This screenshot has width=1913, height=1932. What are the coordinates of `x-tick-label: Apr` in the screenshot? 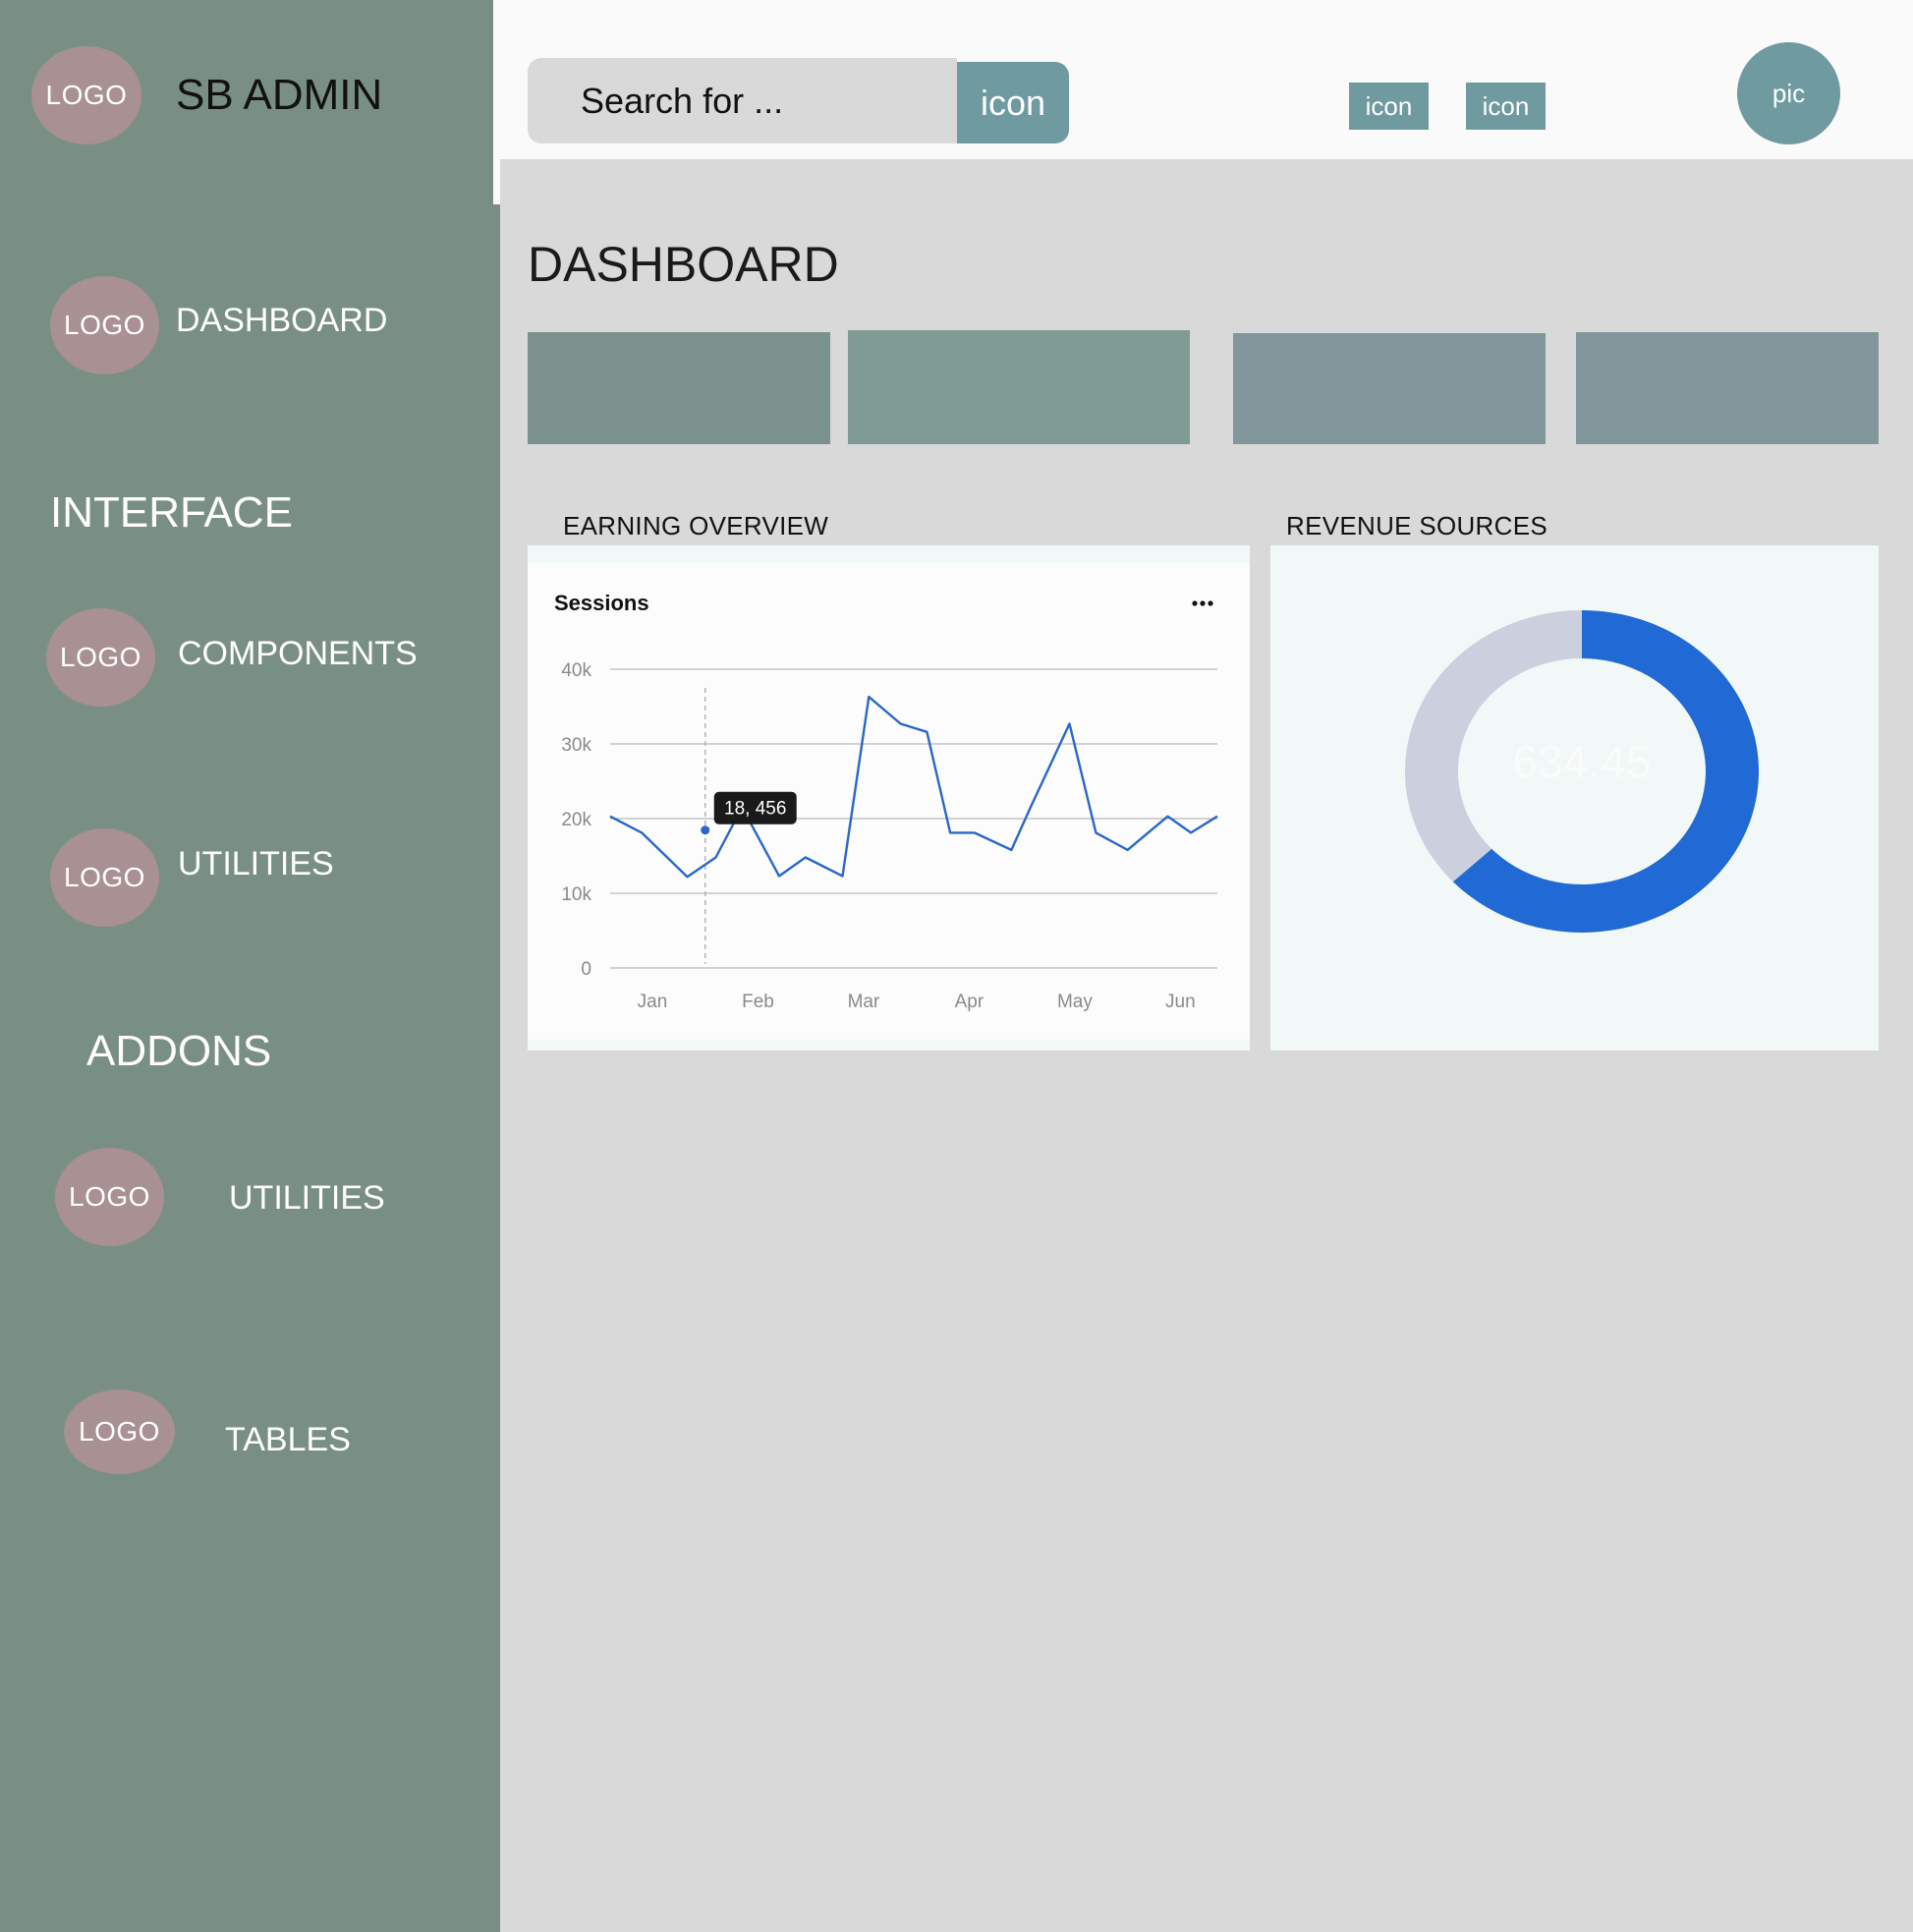 It's located at (970, 1002).